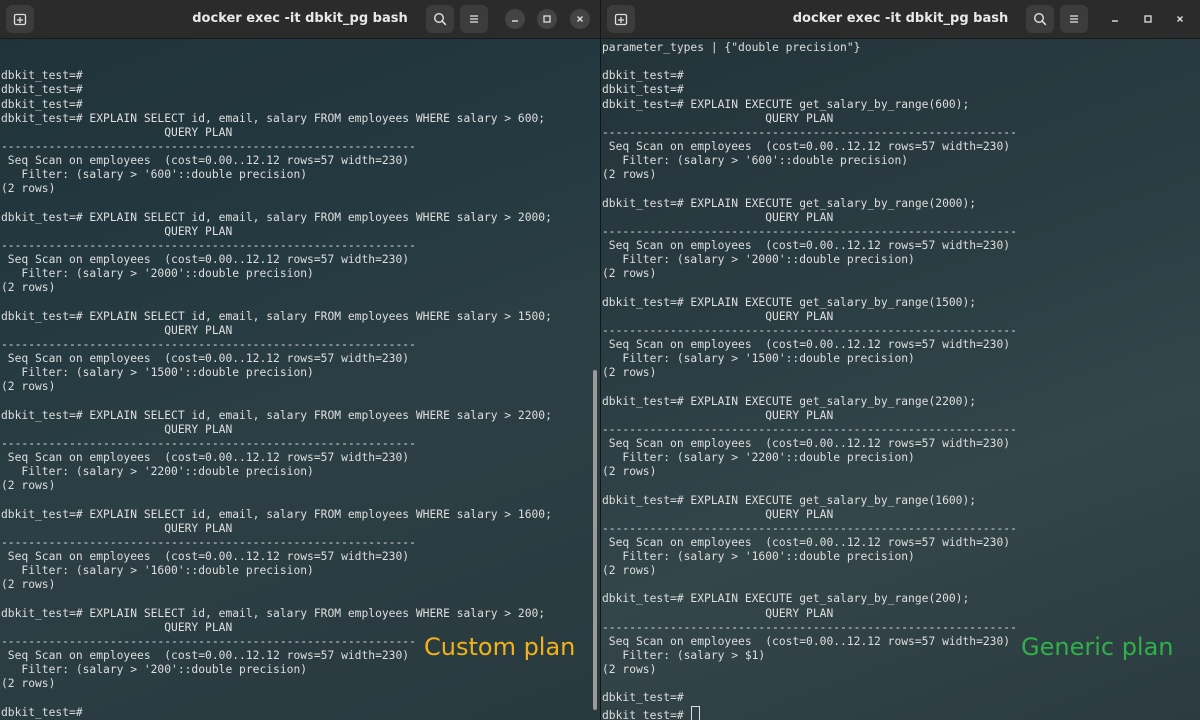 The image size is (1200, 720). Describe the element at coordinates (900, 19) in the screenshot. I see `title-bar-right: docker exec -it dbkit_pg bash` at that location.